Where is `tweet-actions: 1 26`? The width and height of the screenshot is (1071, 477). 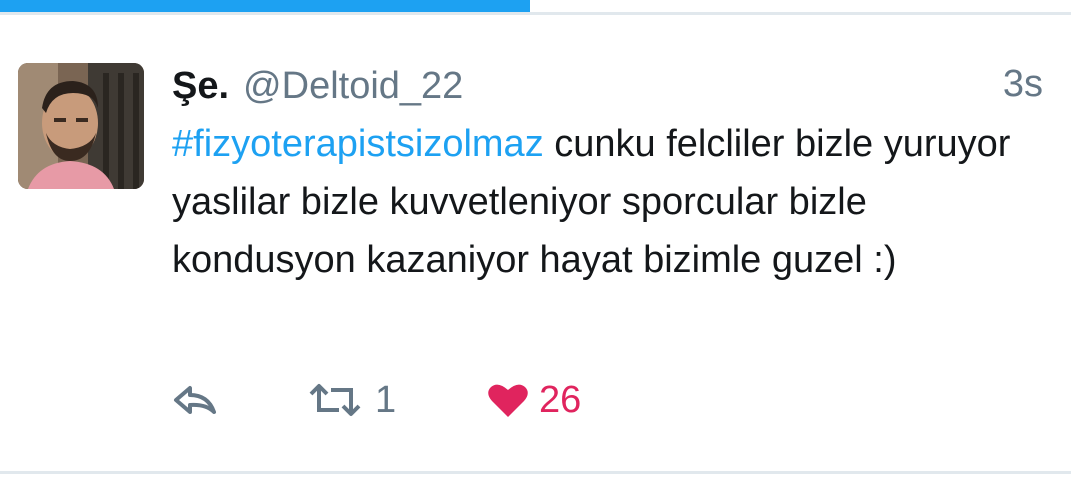
tweet-actions: 1 26 is located at coordinates (376, 400).